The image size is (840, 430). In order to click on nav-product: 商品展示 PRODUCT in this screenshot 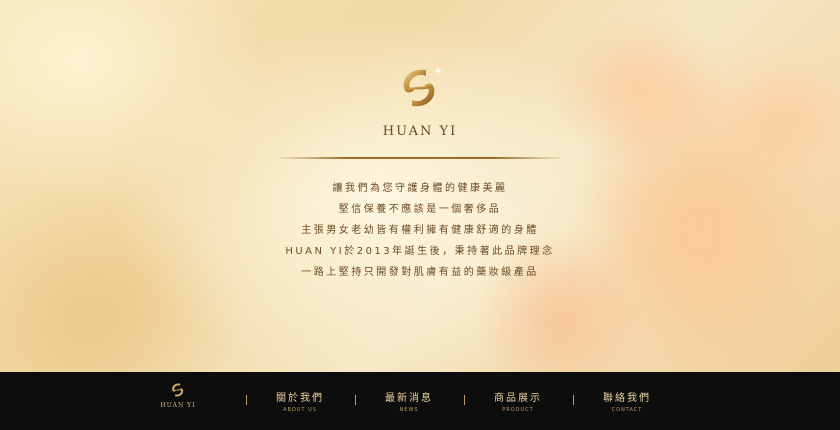, I will do `click(518, 401)`.